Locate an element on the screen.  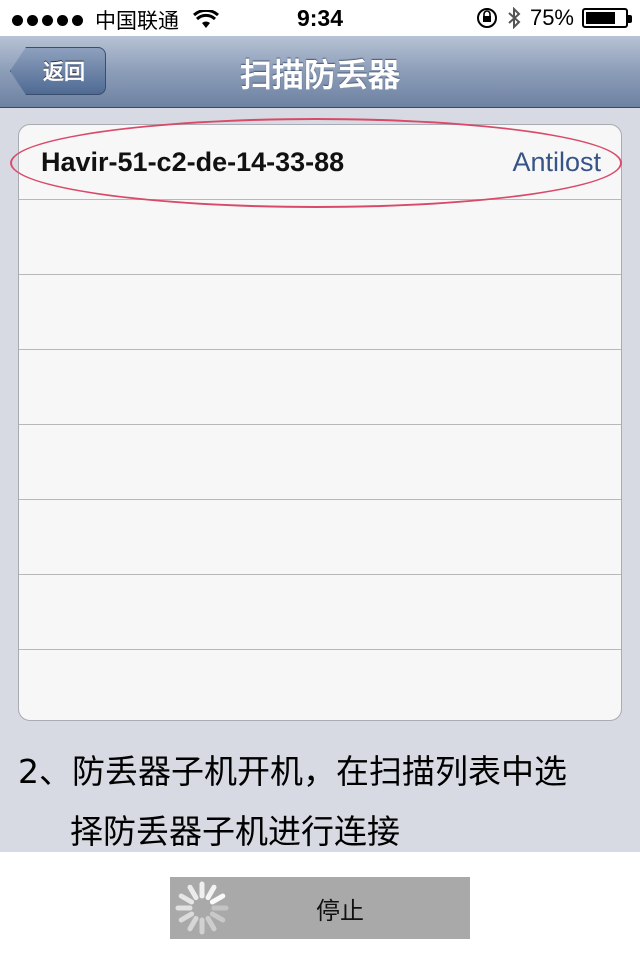
device-name: Havir-51-c2-de-14-33-88 is located at coordinates (193, 162).